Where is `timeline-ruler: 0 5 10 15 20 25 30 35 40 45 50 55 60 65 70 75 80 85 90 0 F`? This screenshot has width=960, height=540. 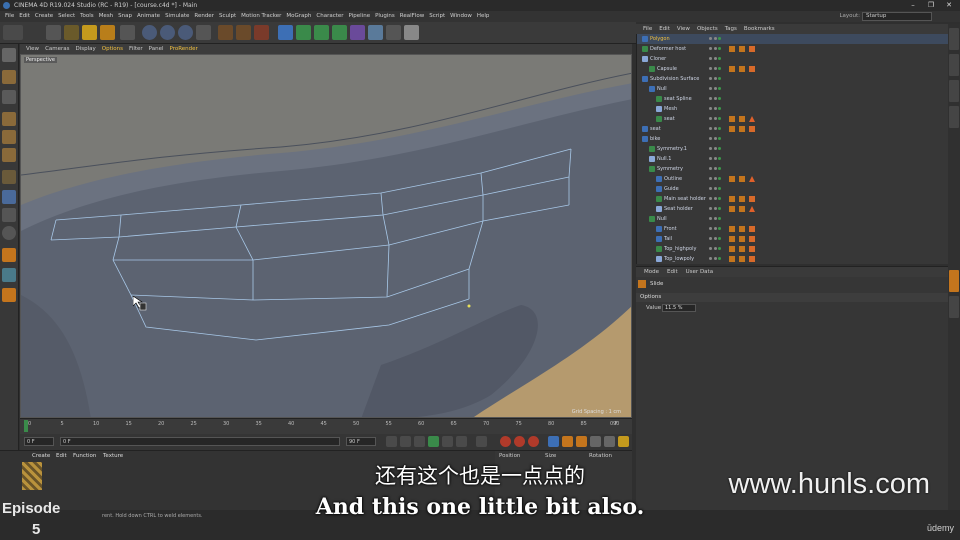 timeline-ruler: 0 5 10 15 20 25 30 35 40 45 50 55 60 65 70 75 80 85 90 0 F is located at coordinates (326, 426).